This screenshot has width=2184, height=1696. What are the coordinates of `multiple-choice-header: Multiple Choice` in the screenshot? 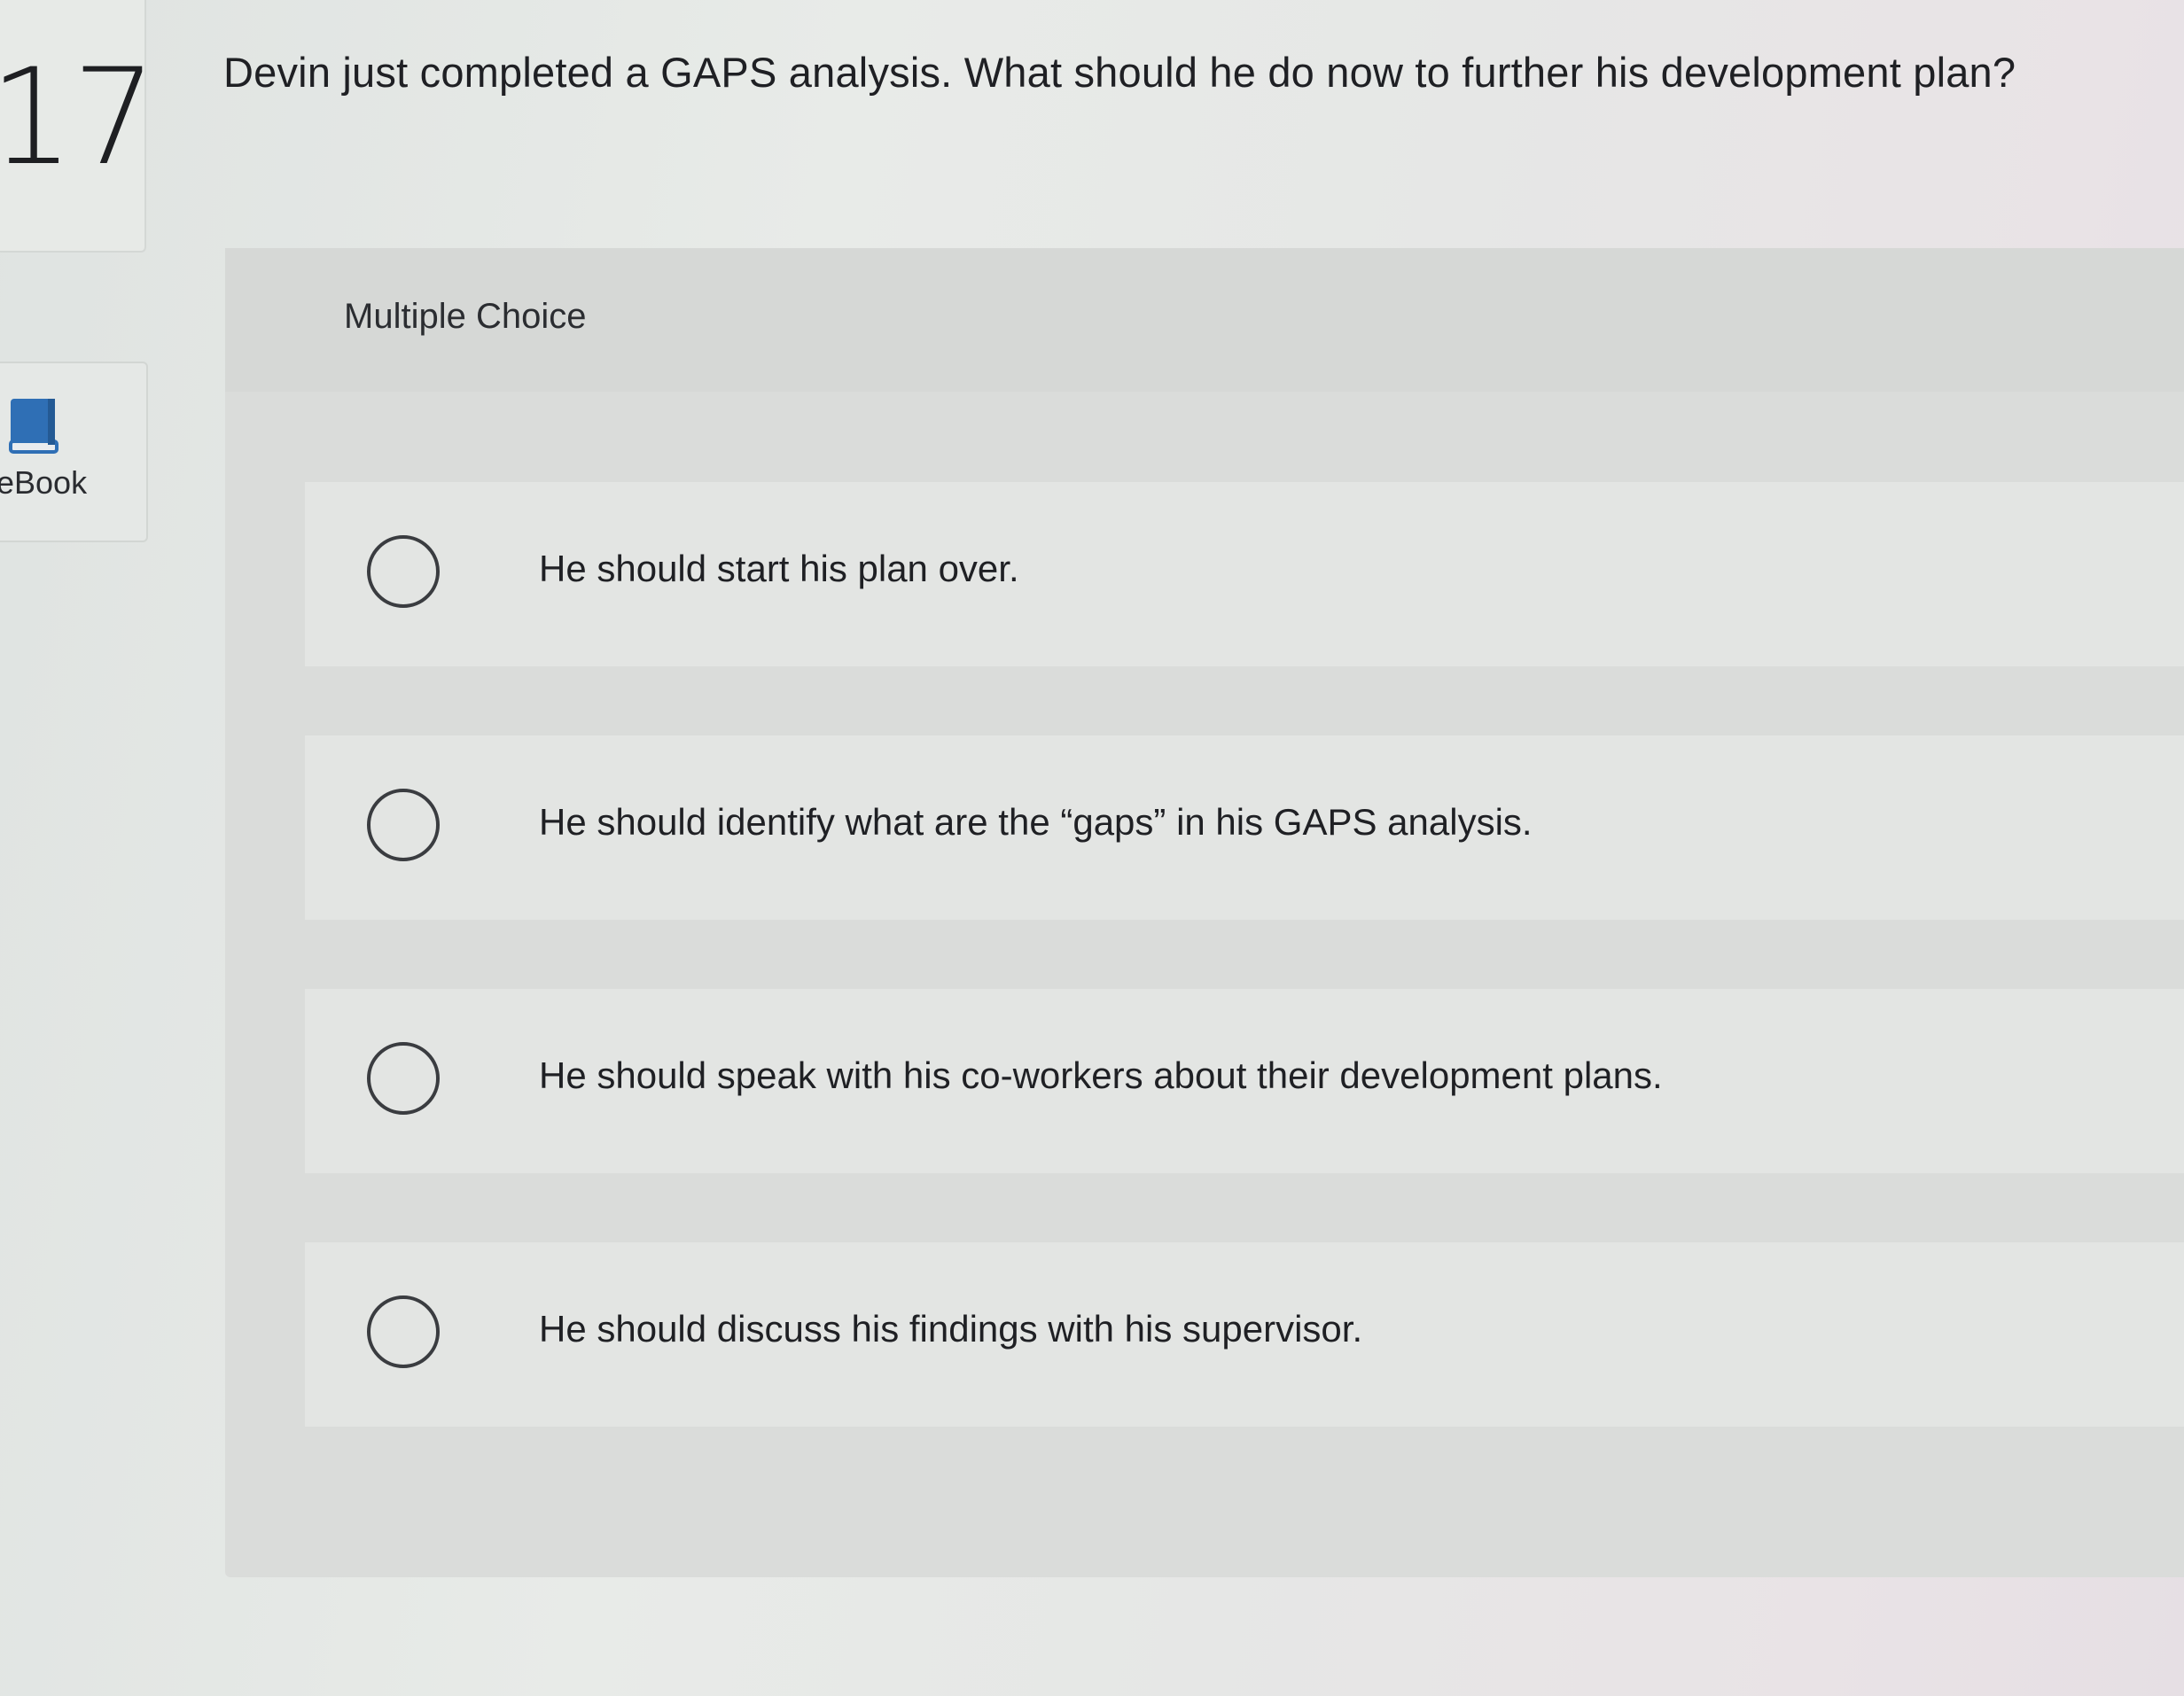 It's located at (1204, 320).